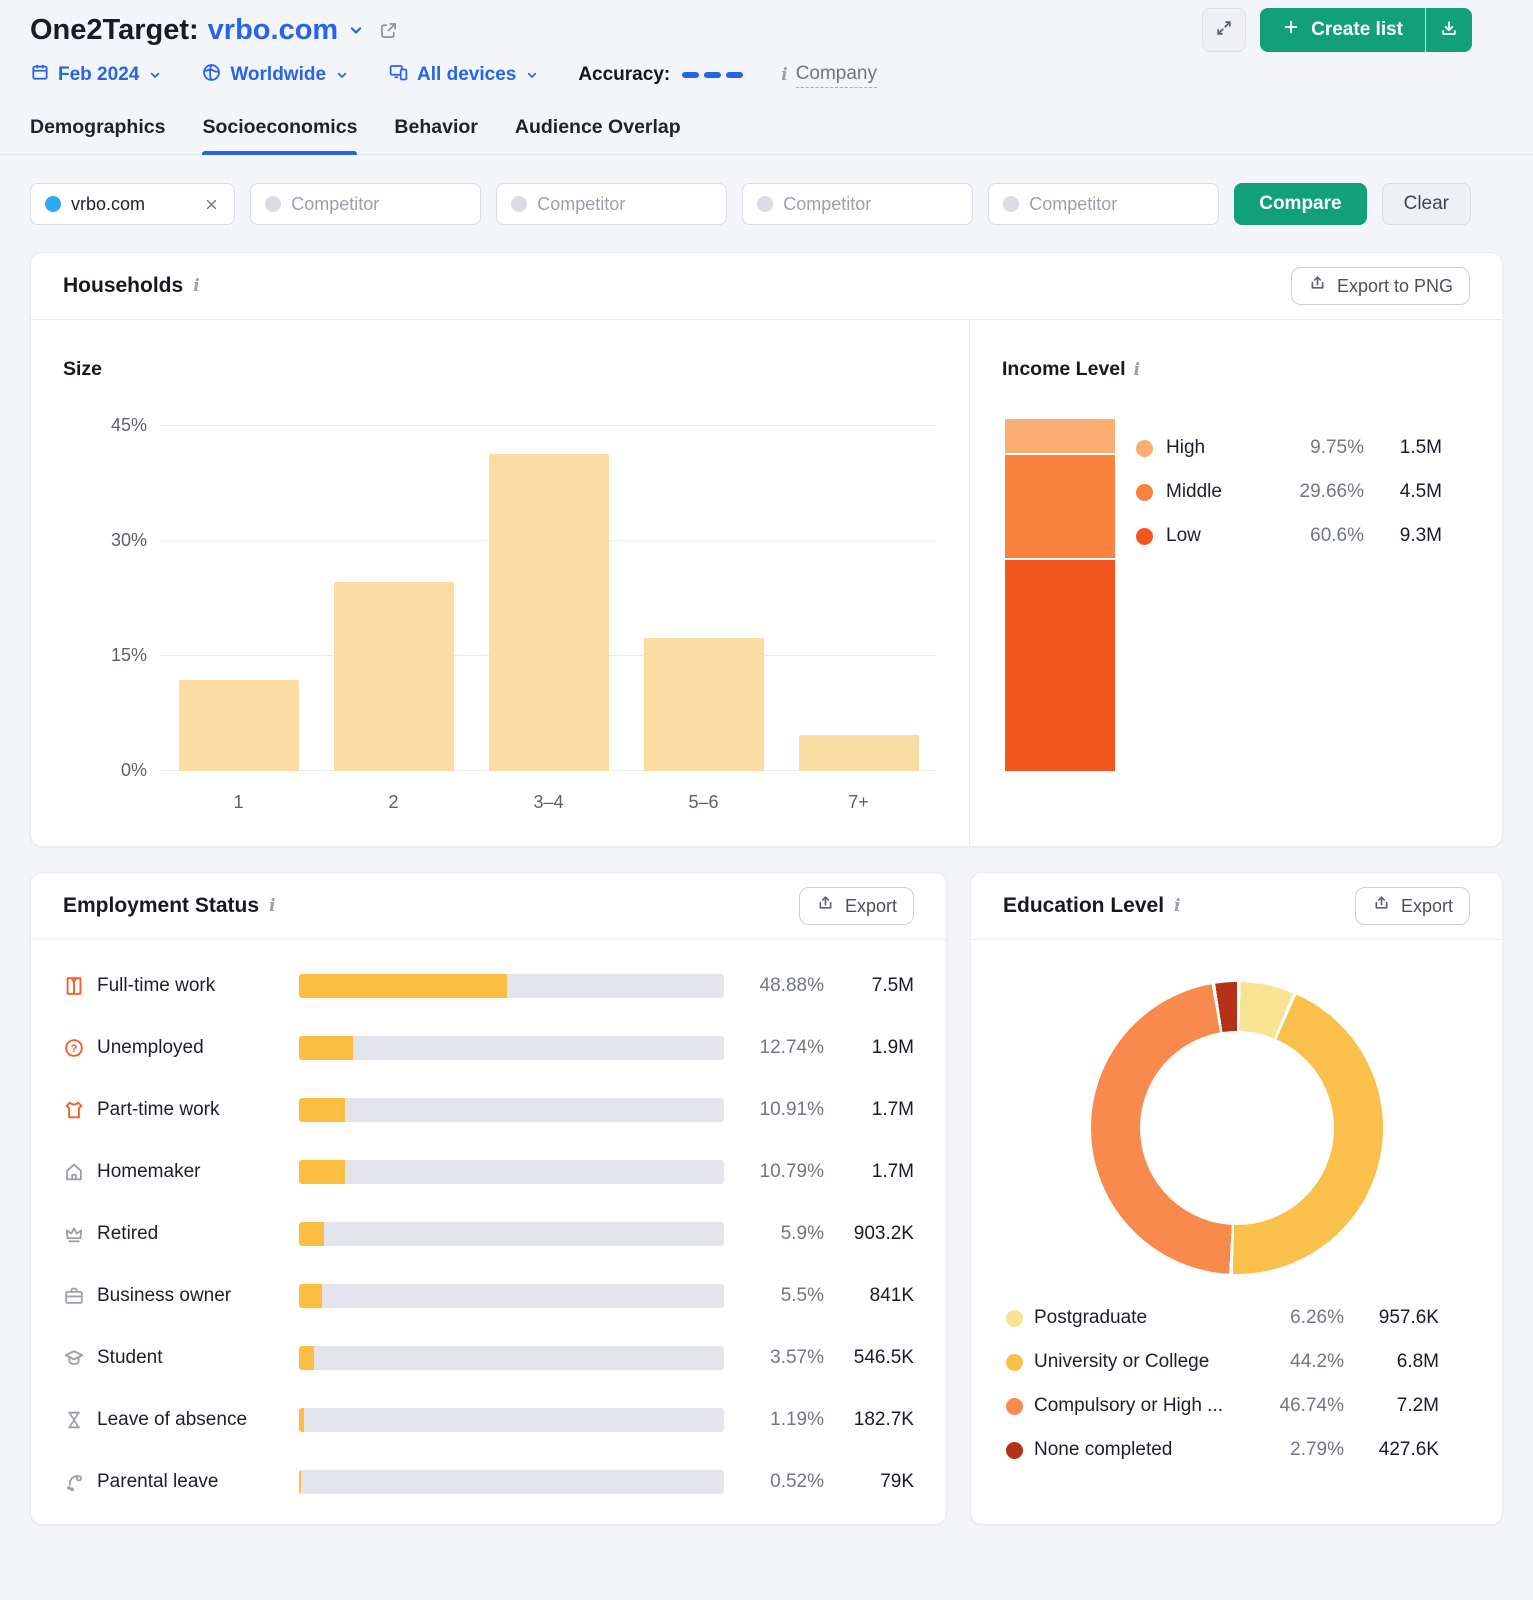 This screenshot has width=1533, height=1600. I want to click on create-list-button: Create list, so click(1342, 30).